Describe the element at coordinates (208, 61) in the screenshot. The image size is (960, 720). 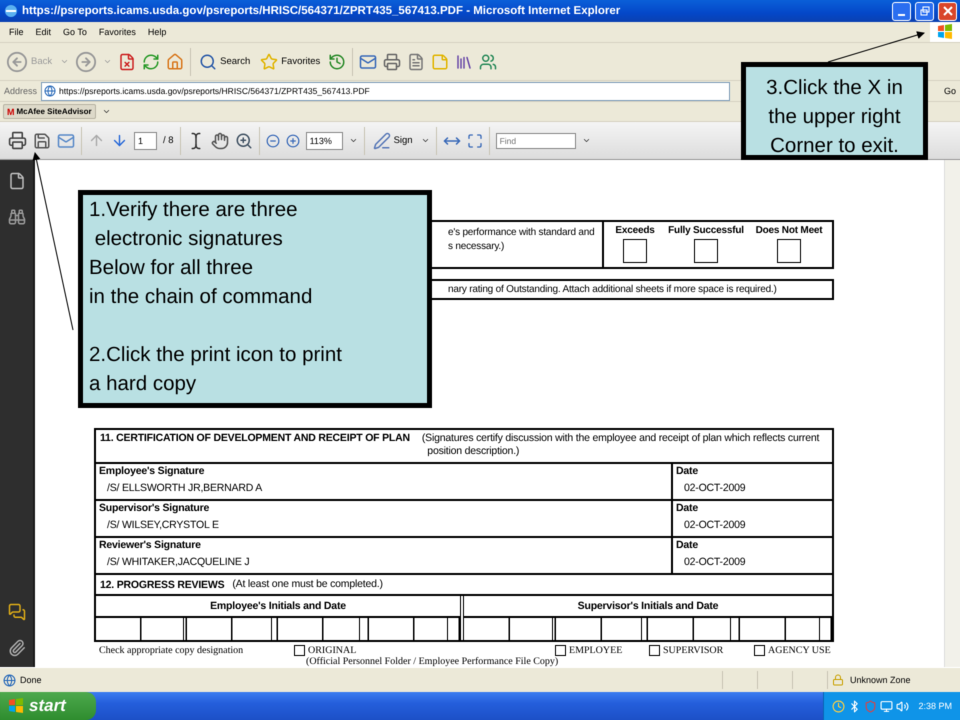
I see `search-icon` at that location.